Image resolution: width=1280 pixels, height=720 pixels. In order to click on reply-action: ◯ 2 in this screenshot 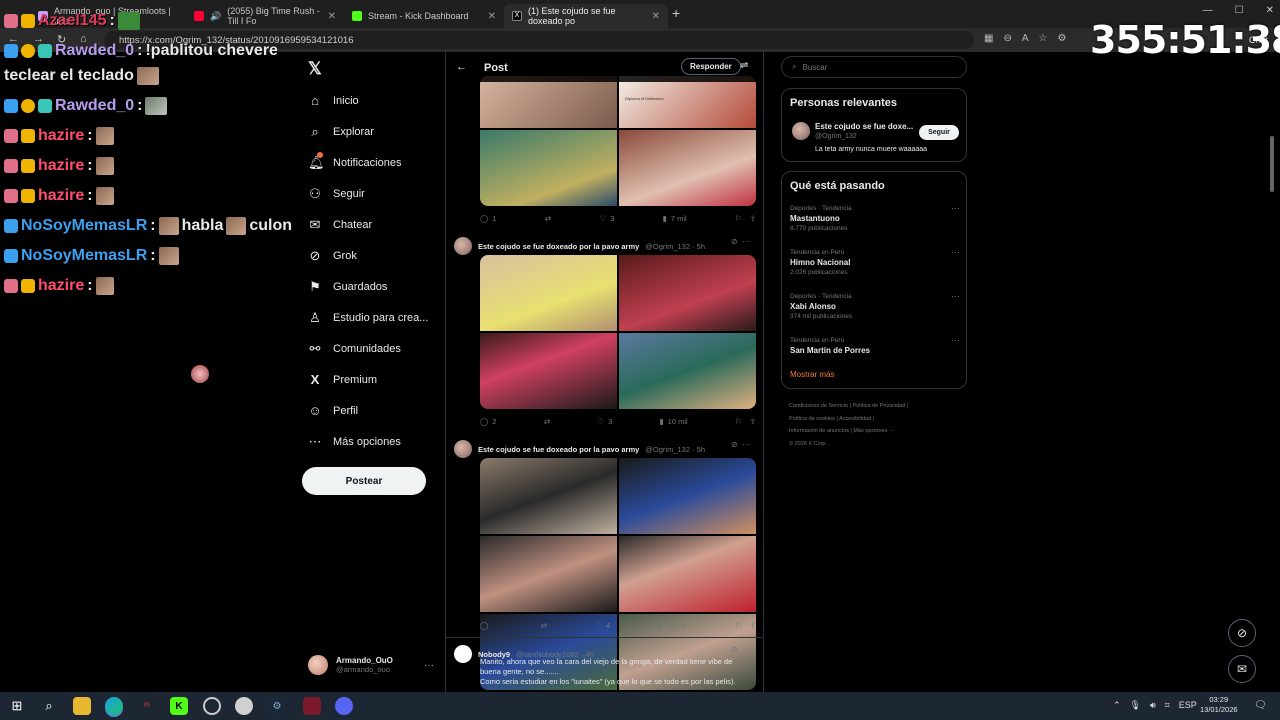, I will do `click(488, 421)`.